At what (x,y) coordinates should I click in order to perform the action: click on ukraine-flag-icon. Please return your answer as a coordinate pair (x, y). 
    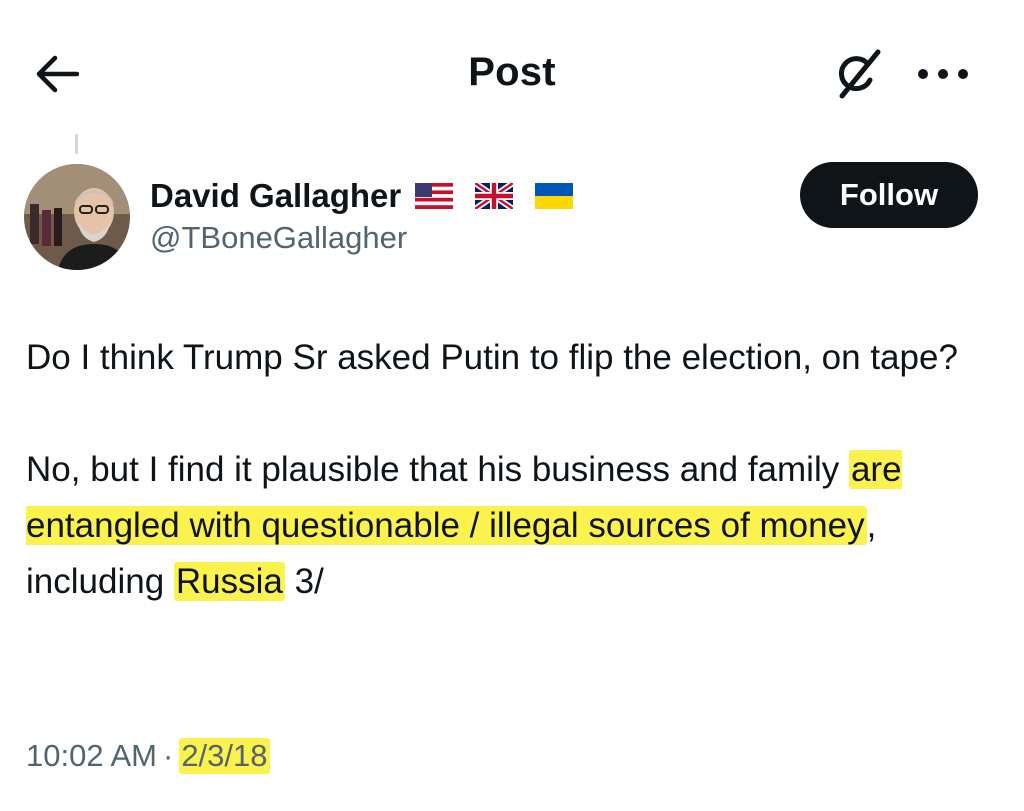
    Looking at the image, I should click on (554, 196).